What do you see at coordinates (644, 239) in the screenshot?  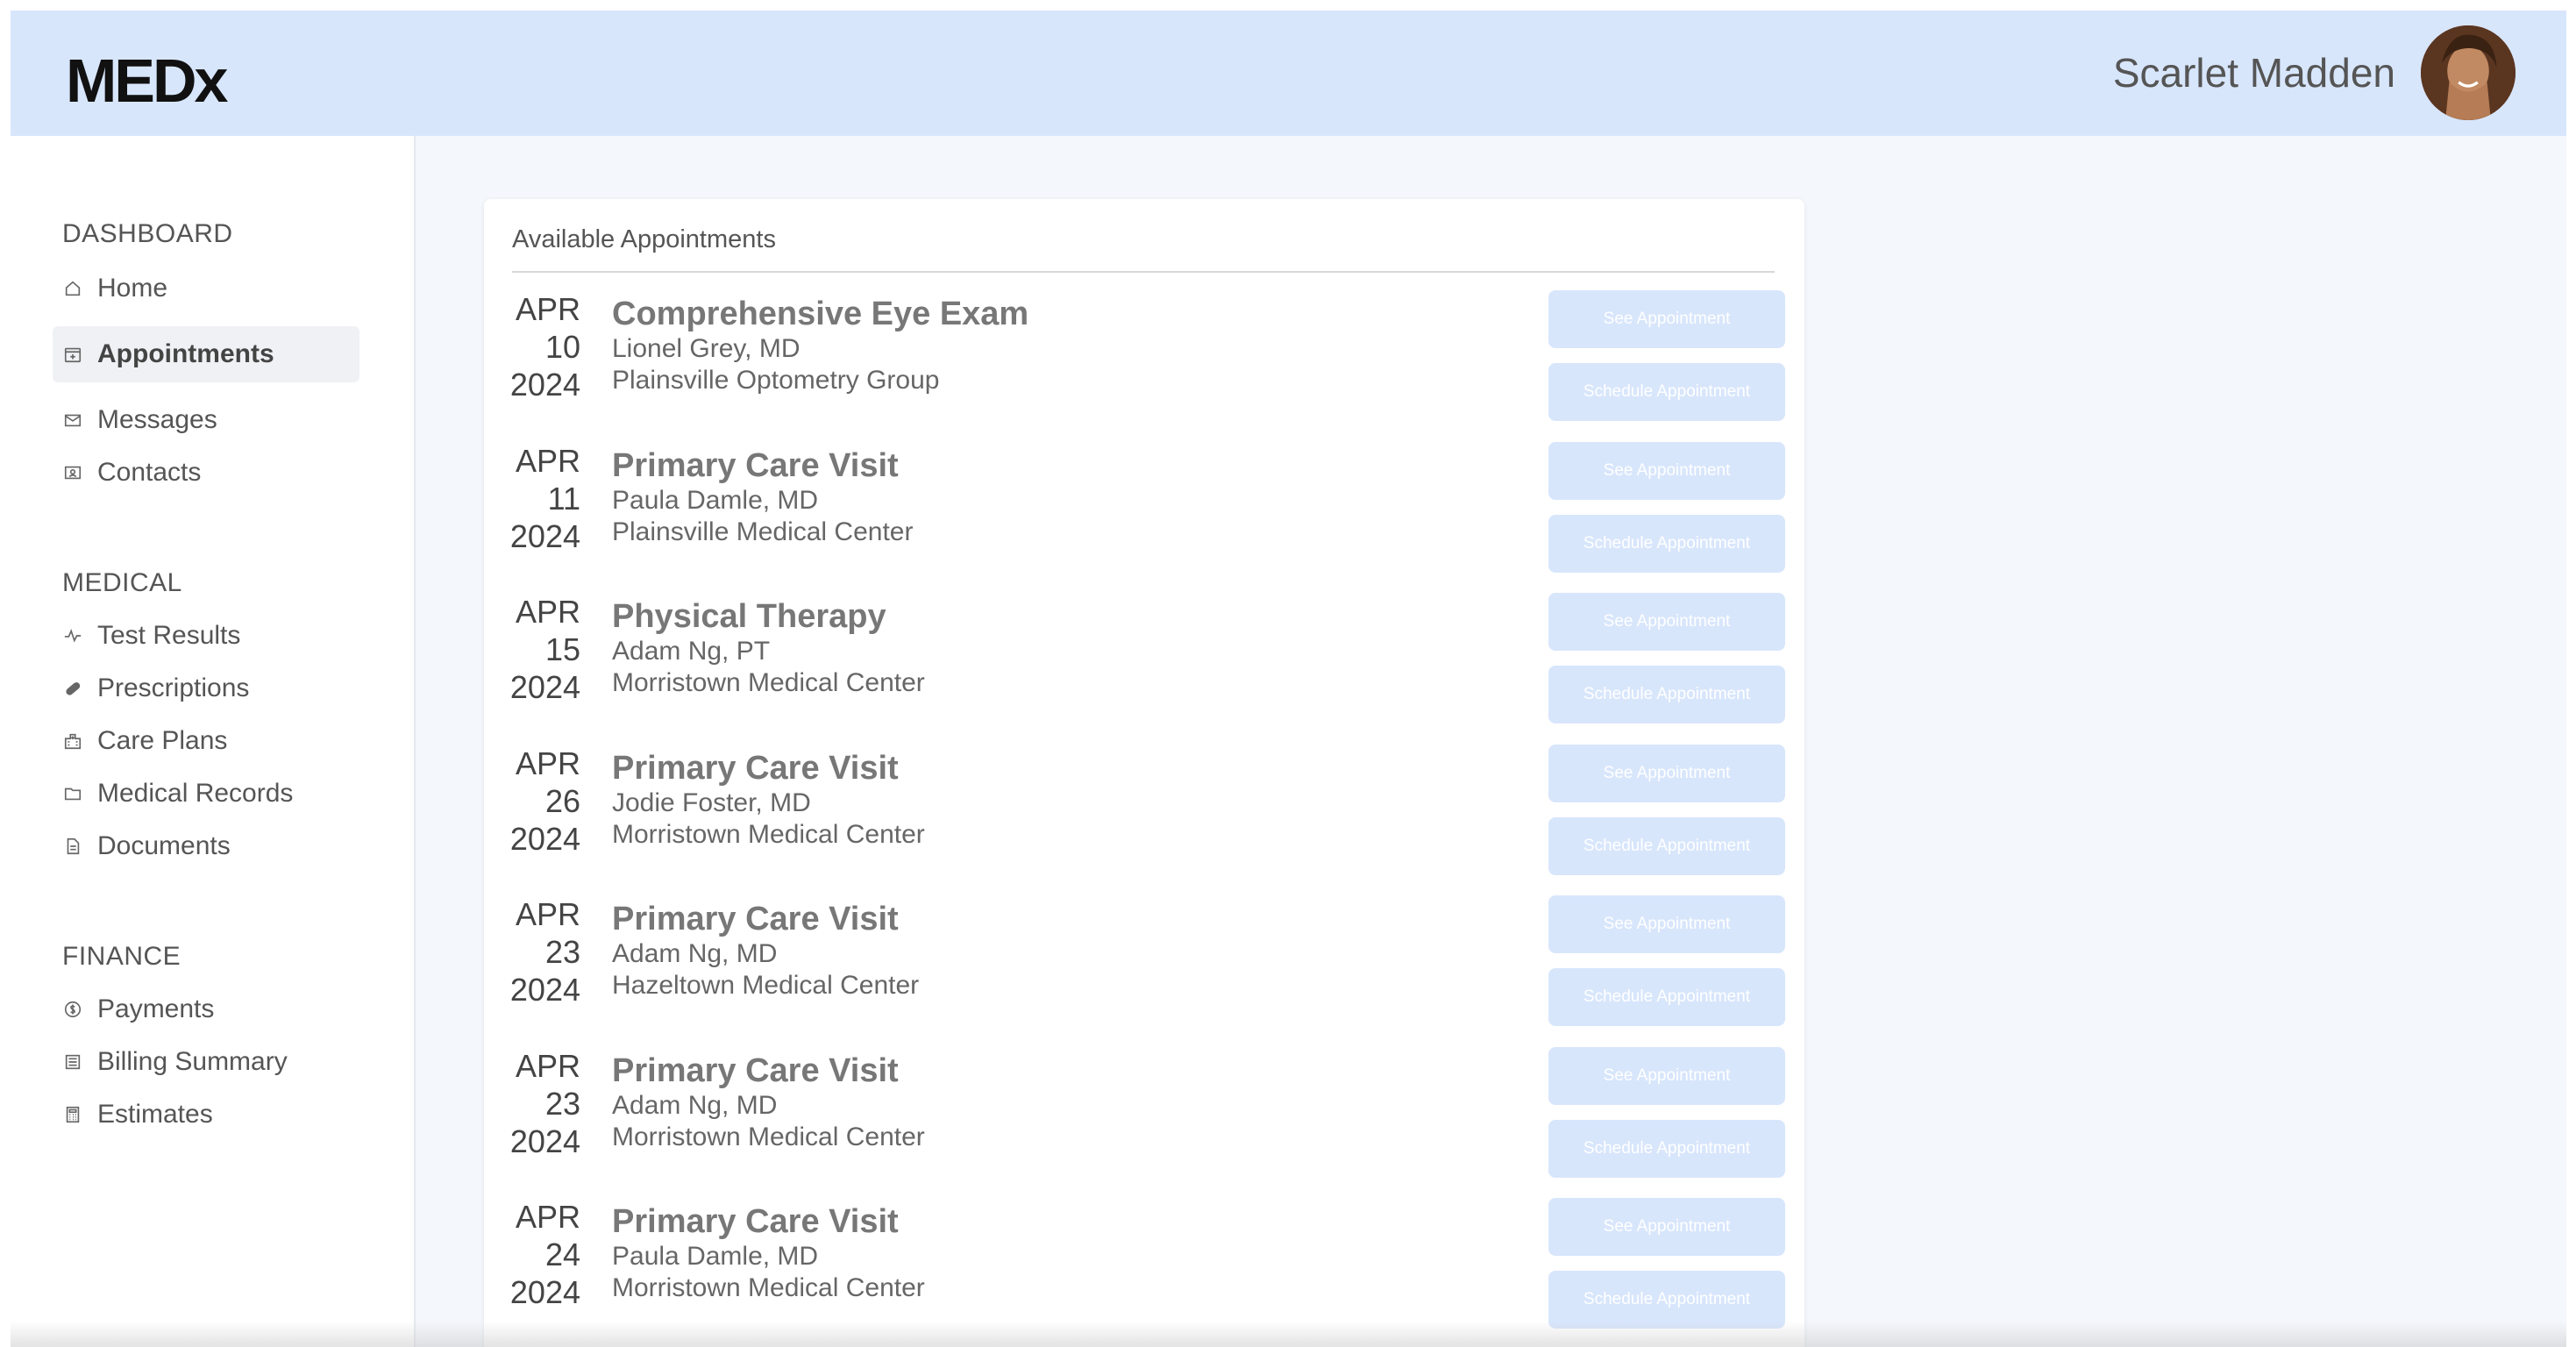 I see `card-title: Available Appointments` at bounding box center [644, 239].